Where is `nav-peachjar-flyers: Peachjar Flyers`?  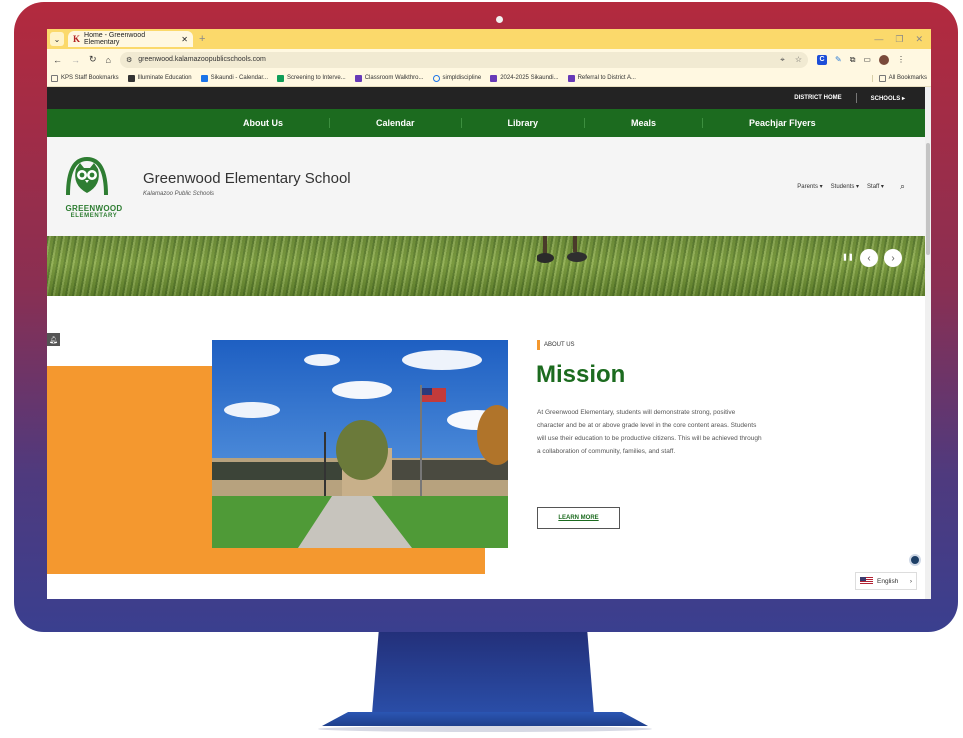 nav-peachjar-flyers: Peachjar Flyers is located at coordinates (782, 123).